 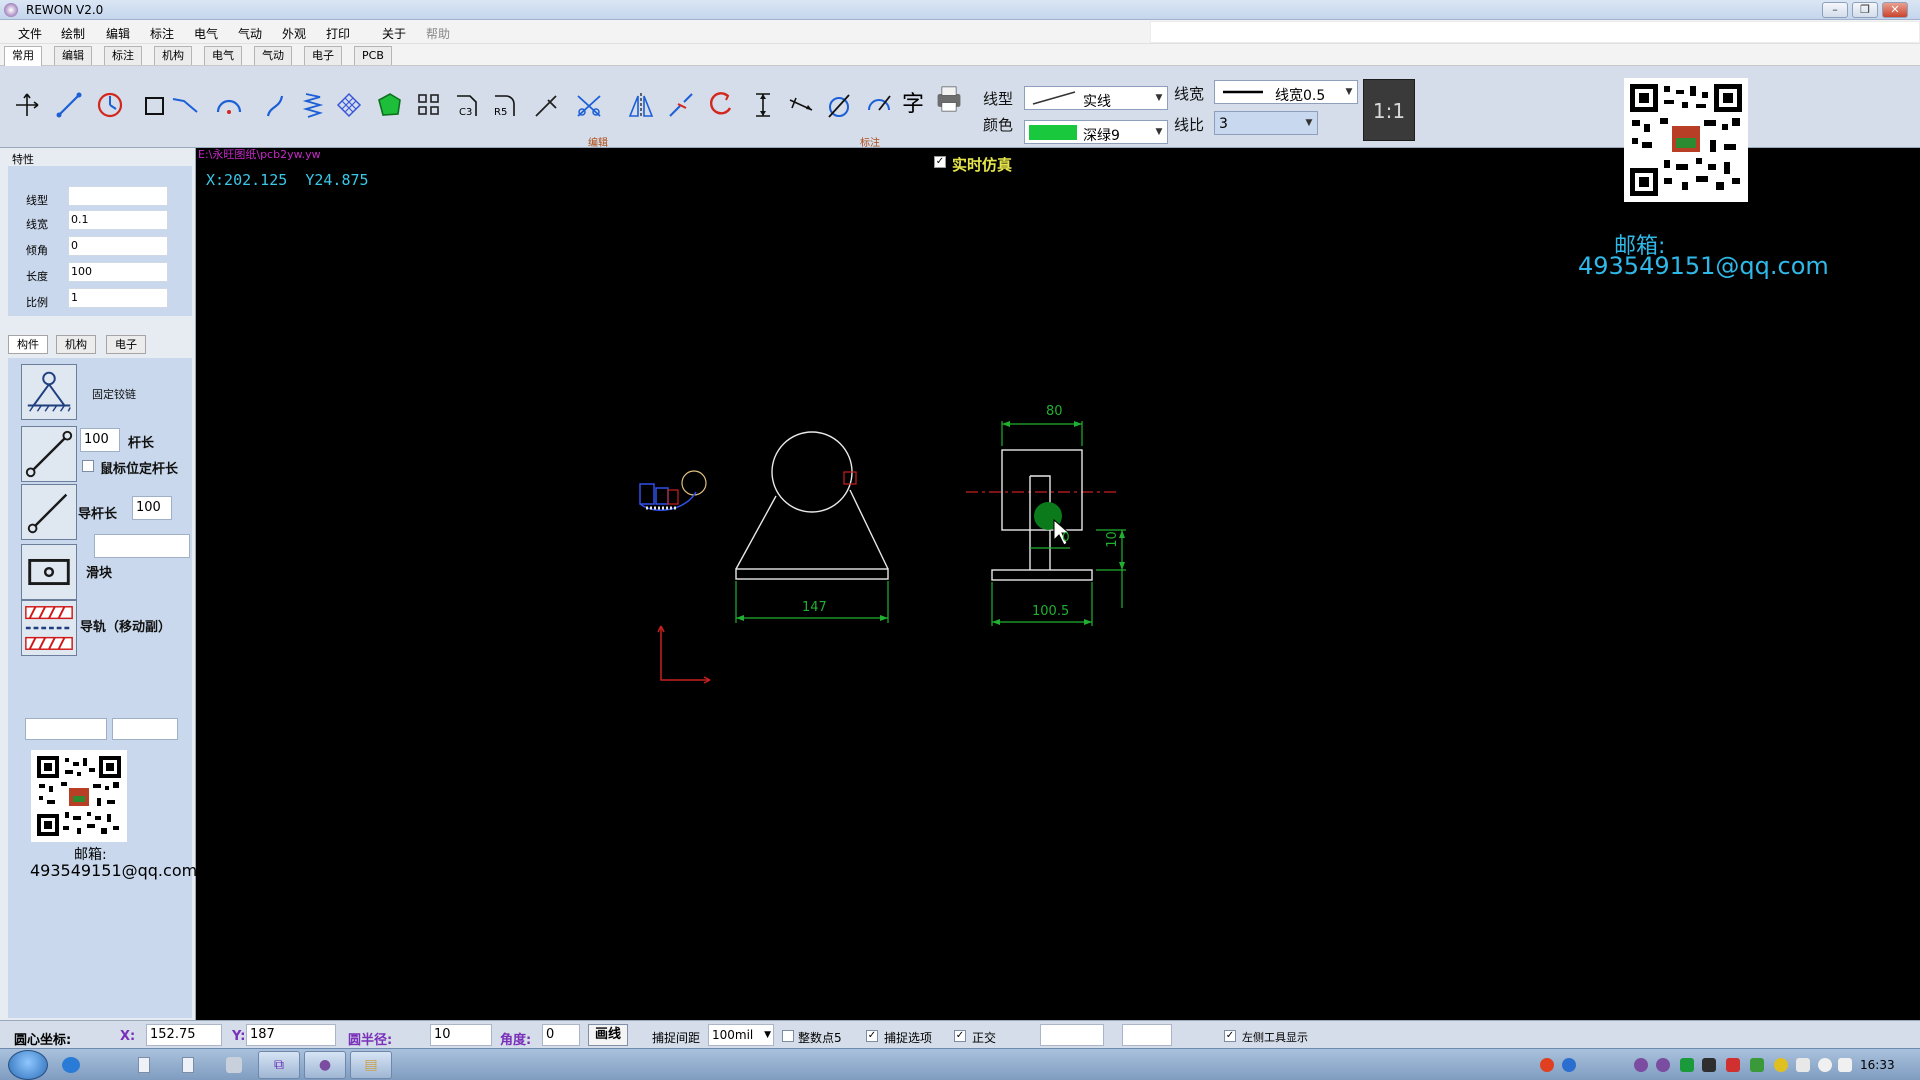 I want to click on extra-input, so click(x=142, y=546).